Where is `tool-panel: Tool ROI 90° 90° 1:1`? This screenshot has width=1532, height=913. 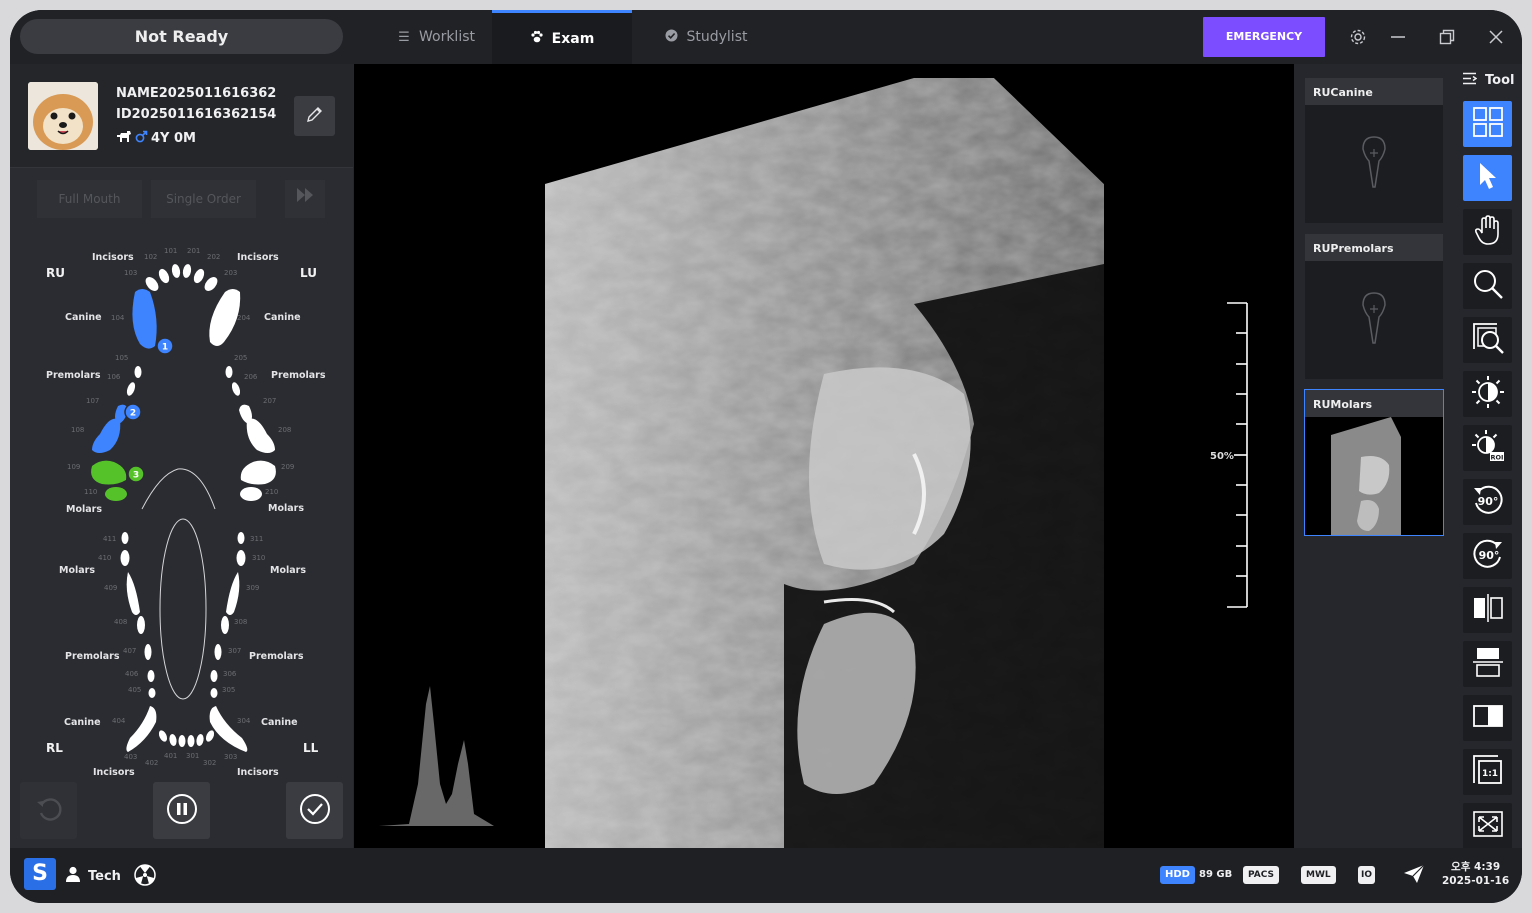 tool-panel: Tool ROI 90° 90° 1:1 is located at coordinates (1488, 456).